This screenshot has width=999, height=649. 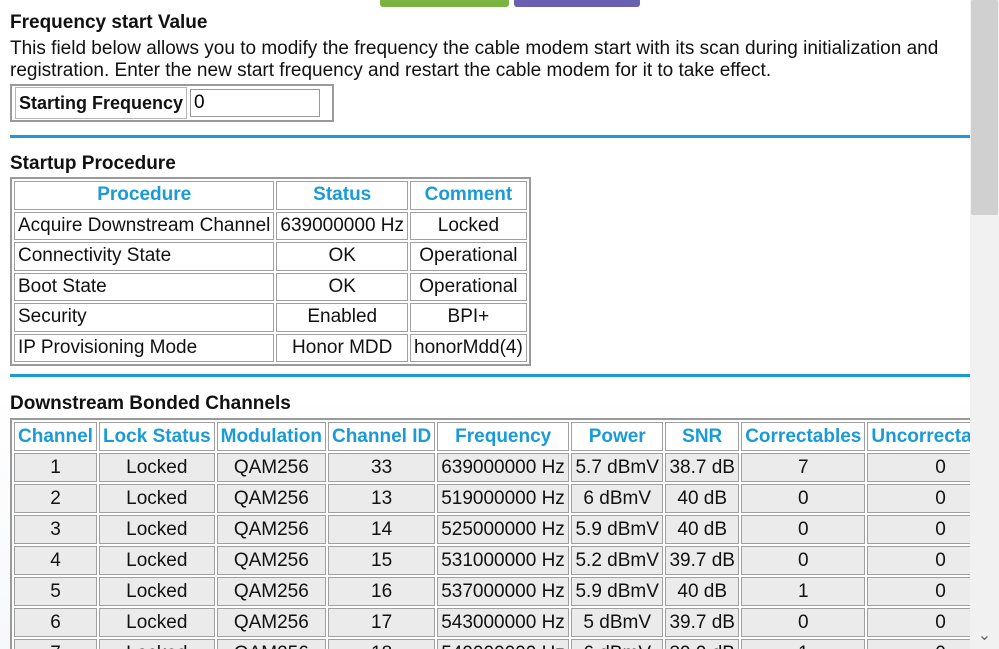 I want to click on header-channel: Channel, so click(x=55, y=436).